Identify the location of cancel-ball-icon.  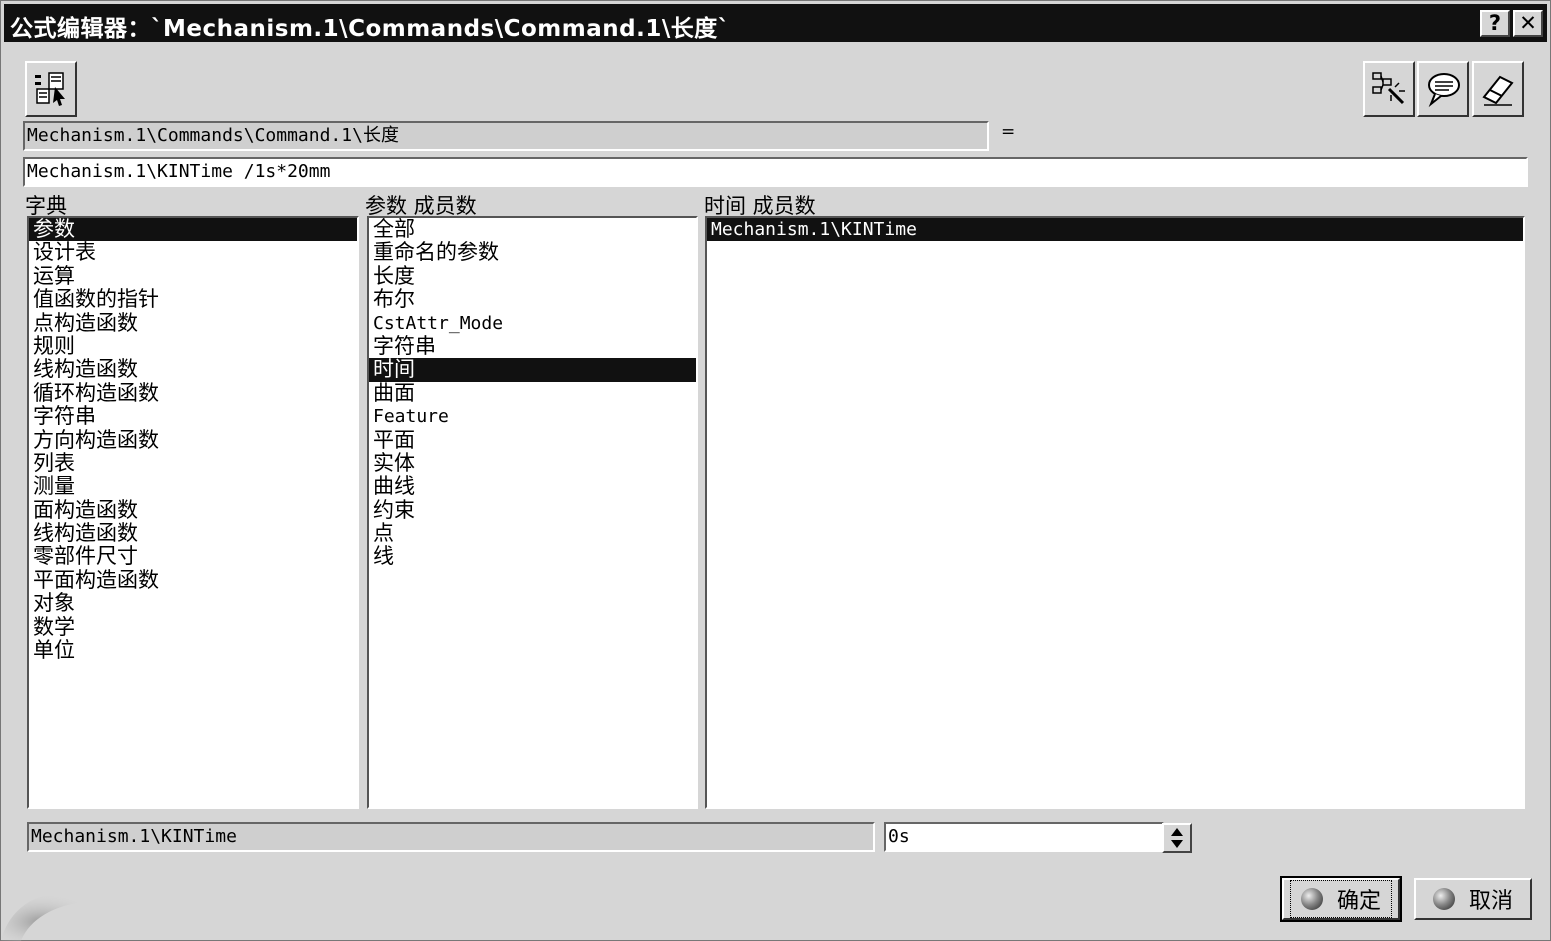
(1443, 899).